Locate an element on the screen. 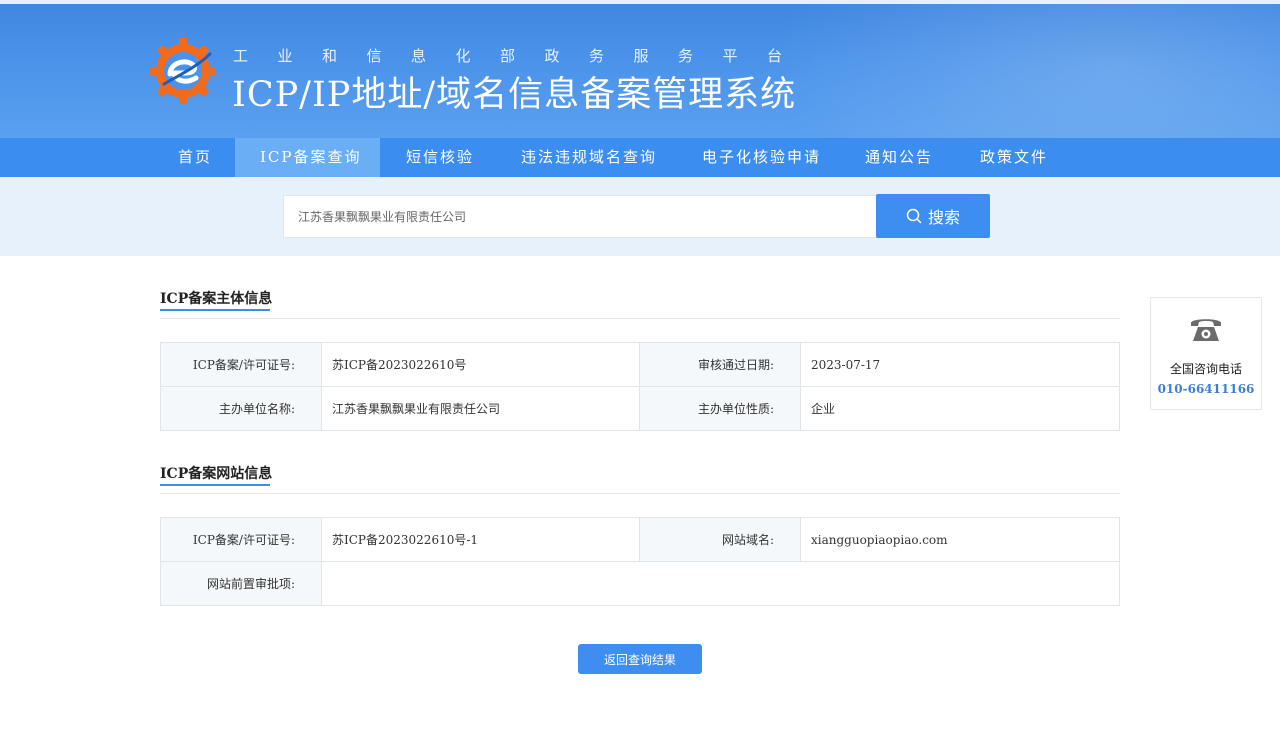  entity-section-divider is located at coordinates (640, 318).